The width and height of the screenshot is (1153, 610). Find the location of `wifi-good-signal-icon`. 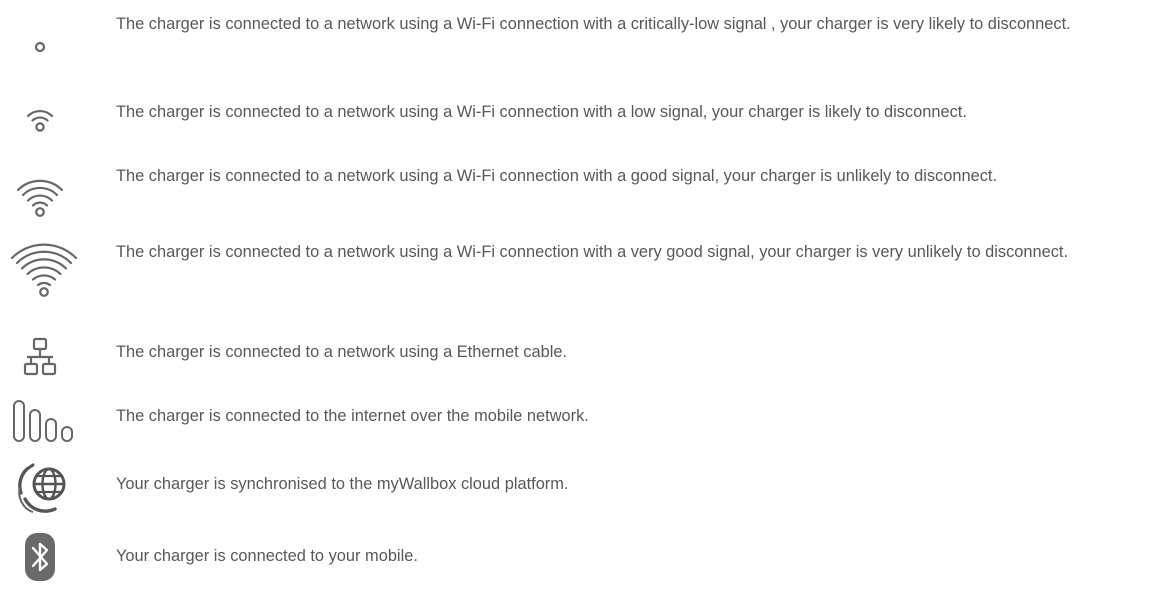

wifi-good-signal-icon is located at coordinates (43, 196).